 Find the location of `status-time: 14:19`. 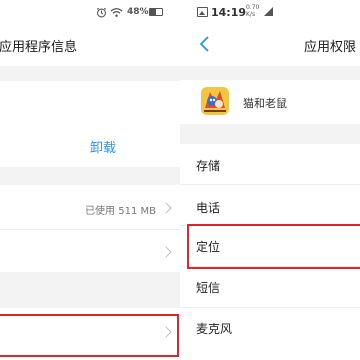

status-time: 14:19 is located at coordinates (229, 12).